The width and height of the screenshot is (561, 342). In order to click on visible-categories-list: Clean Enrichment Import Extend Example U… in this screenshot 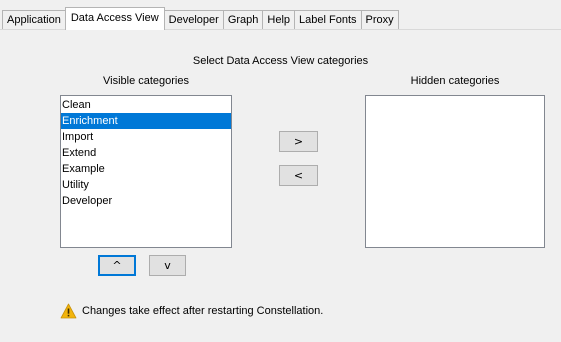, I will do `click(146, 171)`.